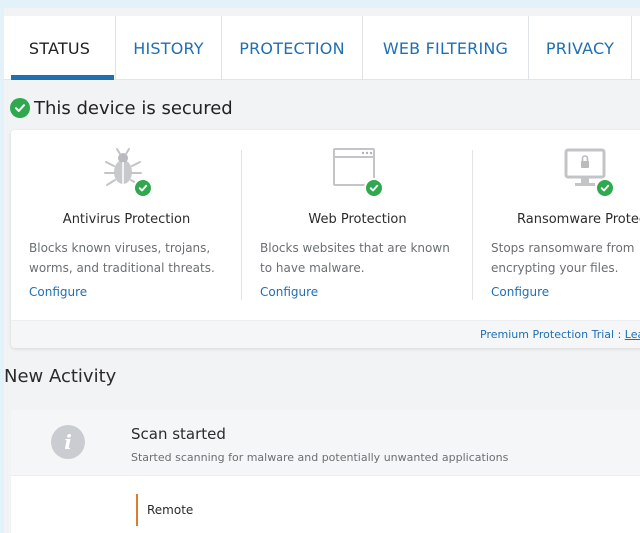  What do you see at coordinates (589, 172) in the screenshot?
I see `locked-monitor-icon` at bounding box center [589, 172].